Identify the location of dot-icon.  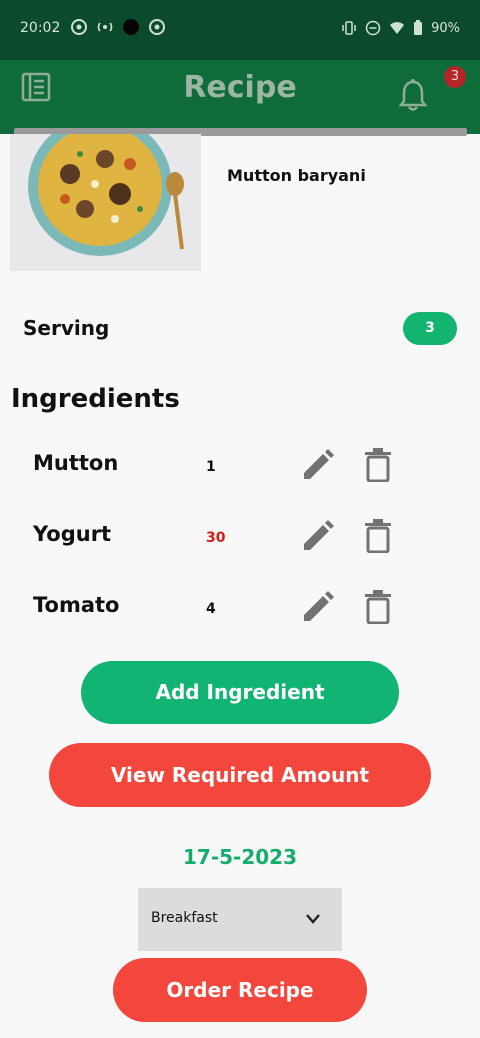
(131, 27).